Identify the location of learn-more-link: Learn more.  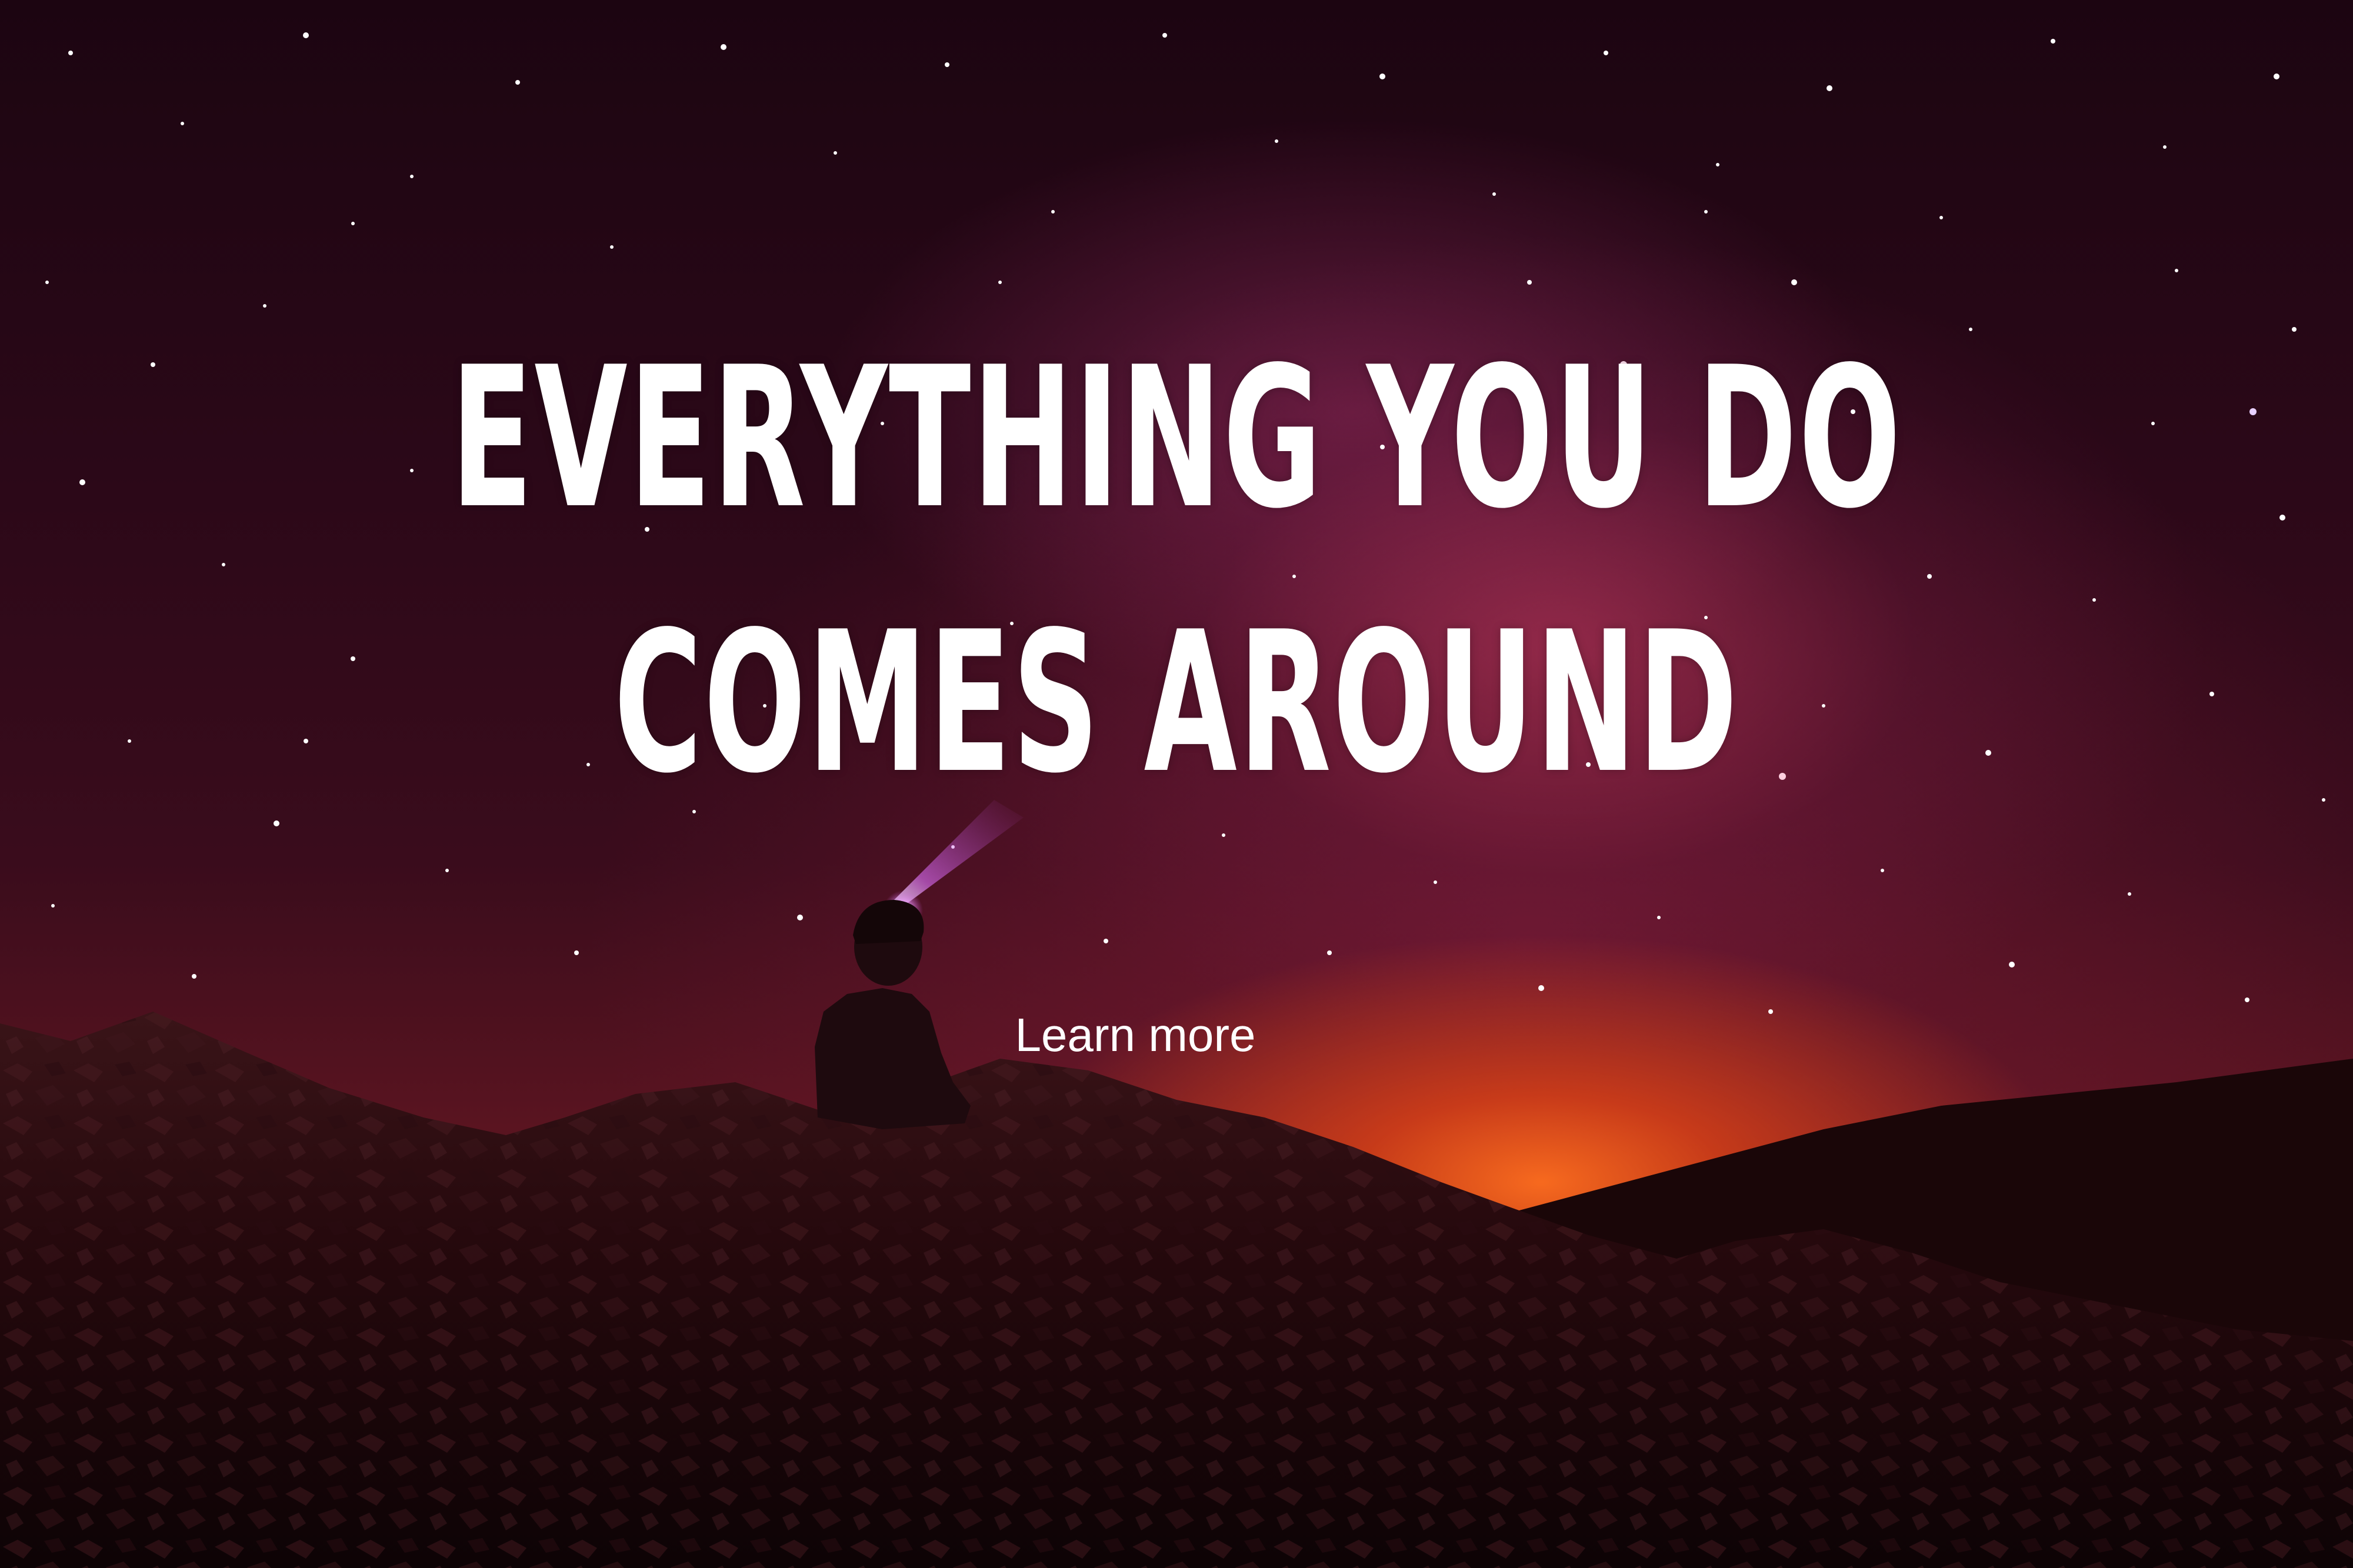
(1136, 1035).